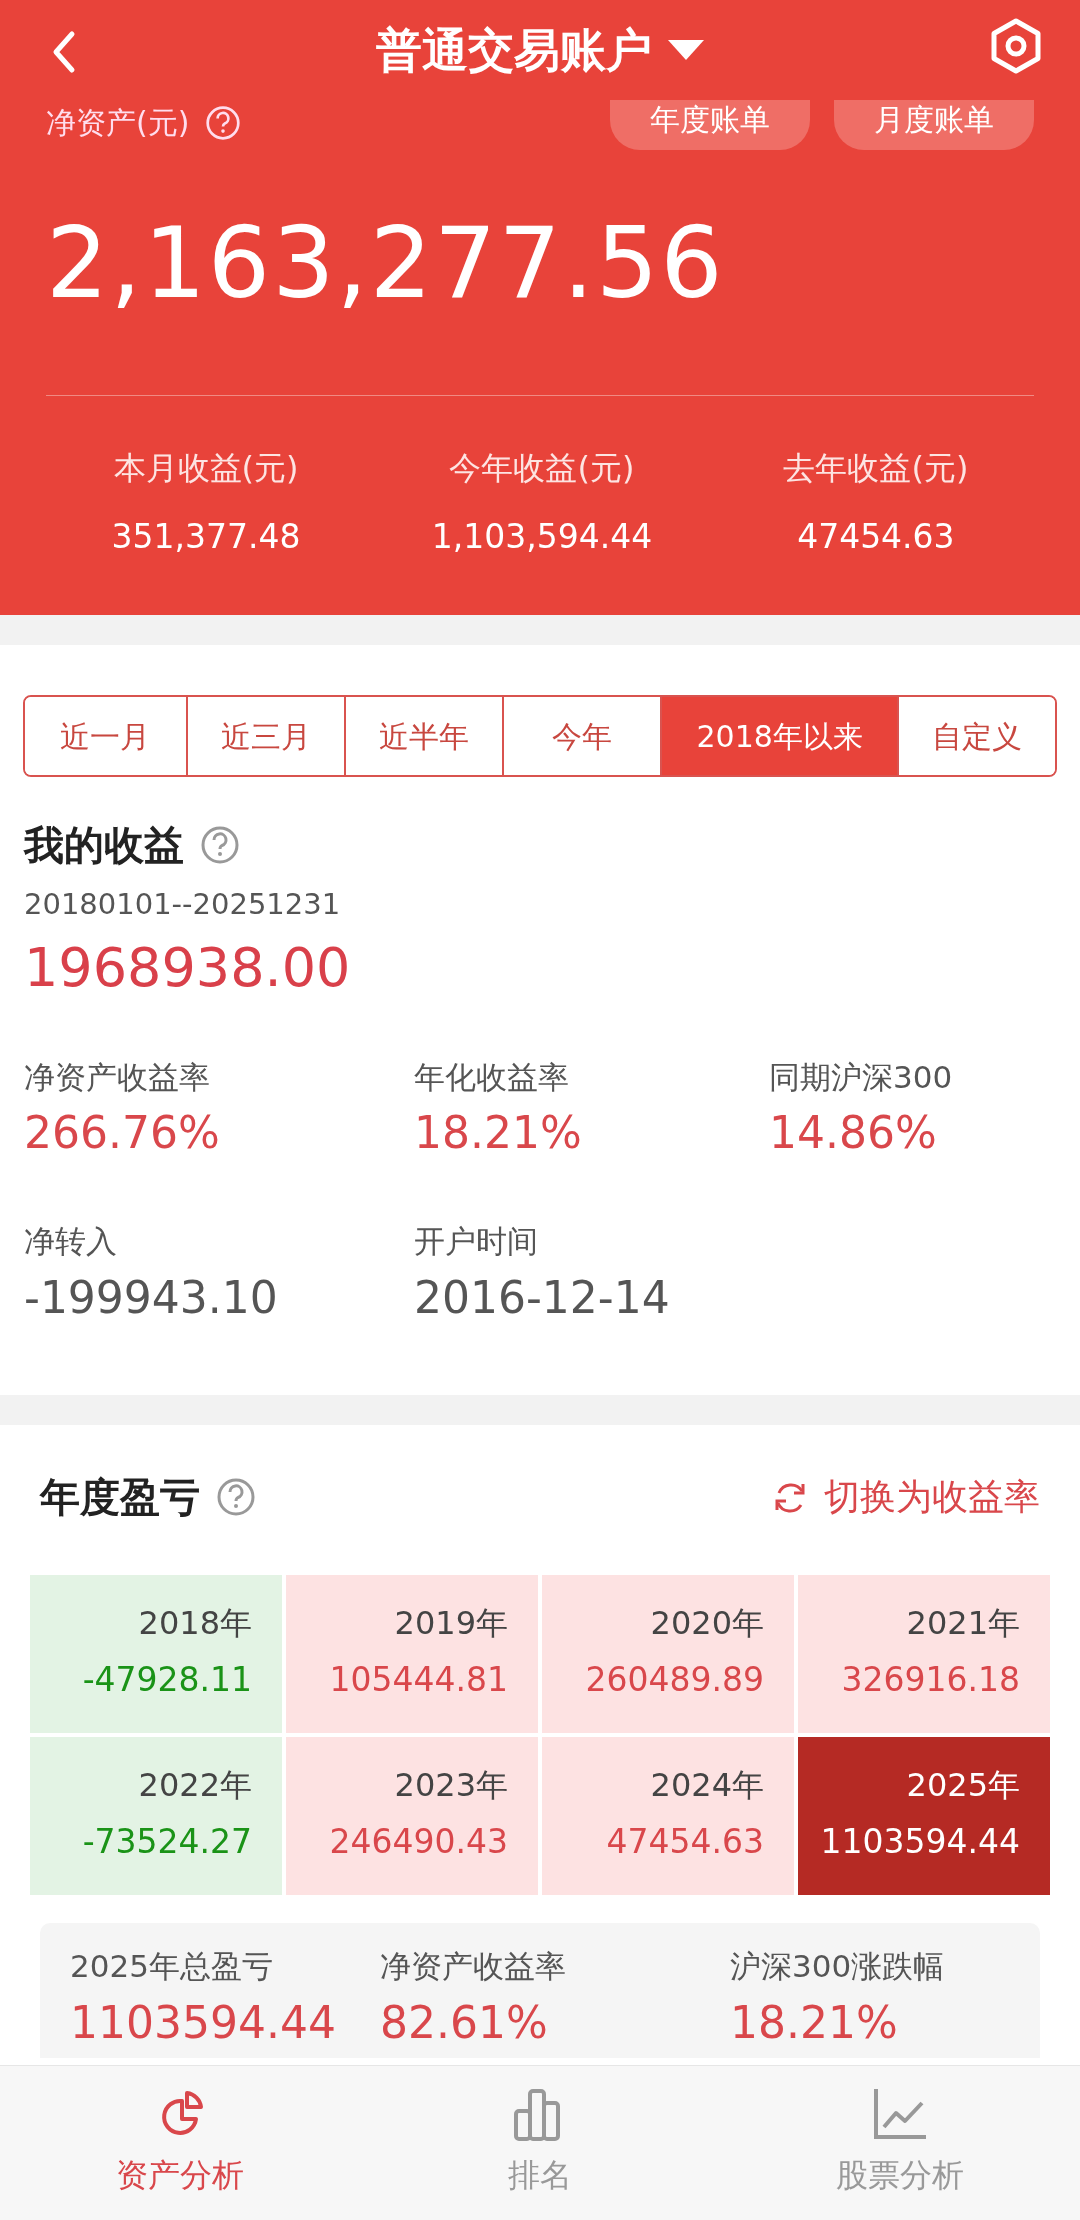  What do you see at coordinates (492, 1077) in the screenshot?
I see `metric-label: 年化收益率` at bounding box center [492, 1077].